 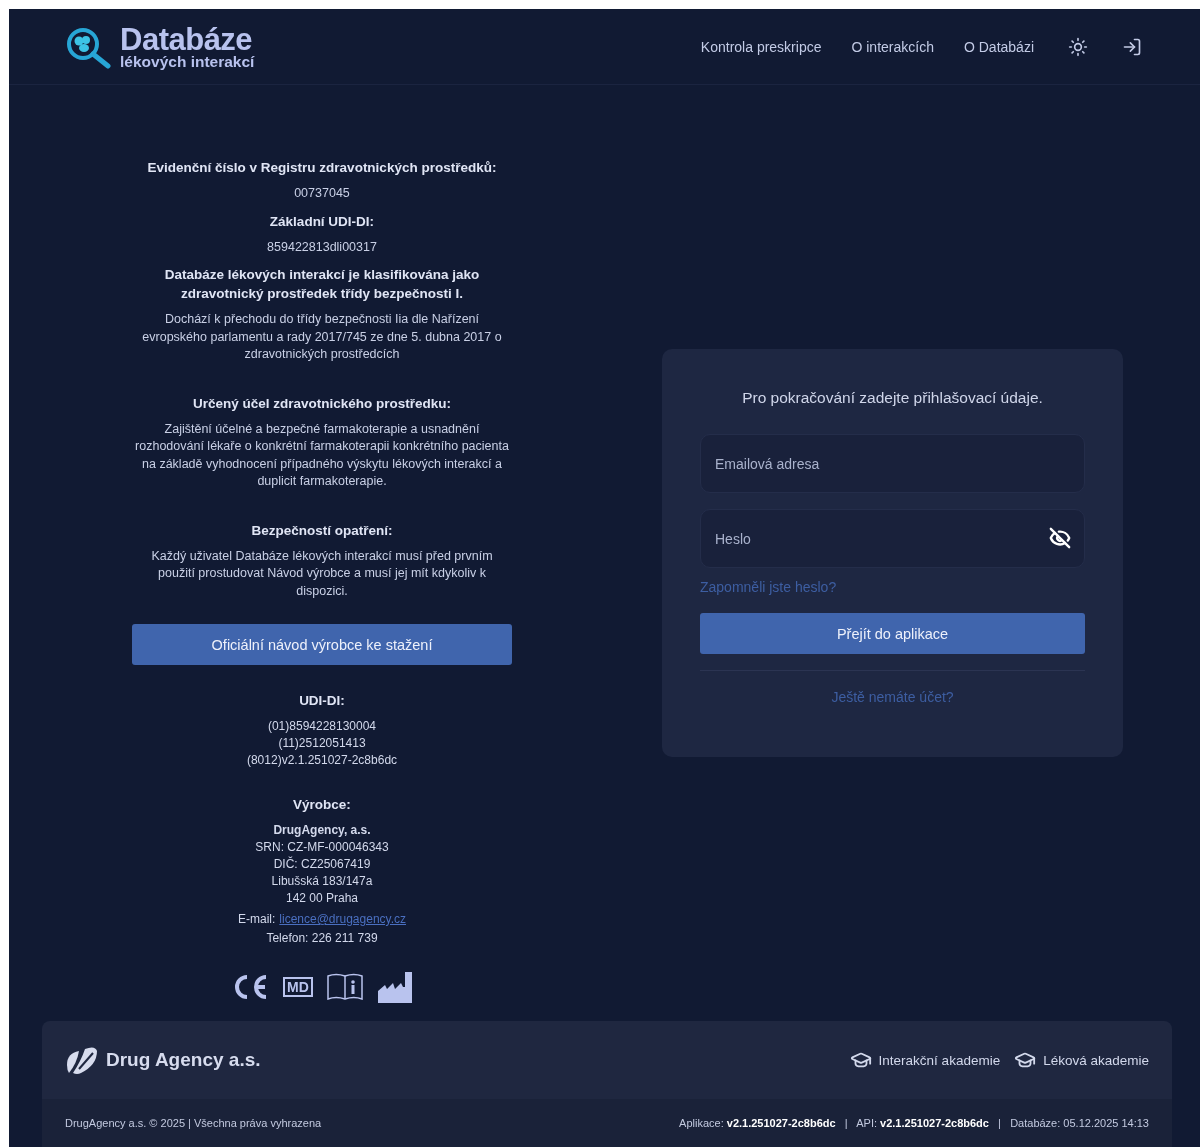 What do you see at coordinates (82, 1060) in the screenshot?
I see `leaf-logo-icon` at bounding box center [82, 1060].